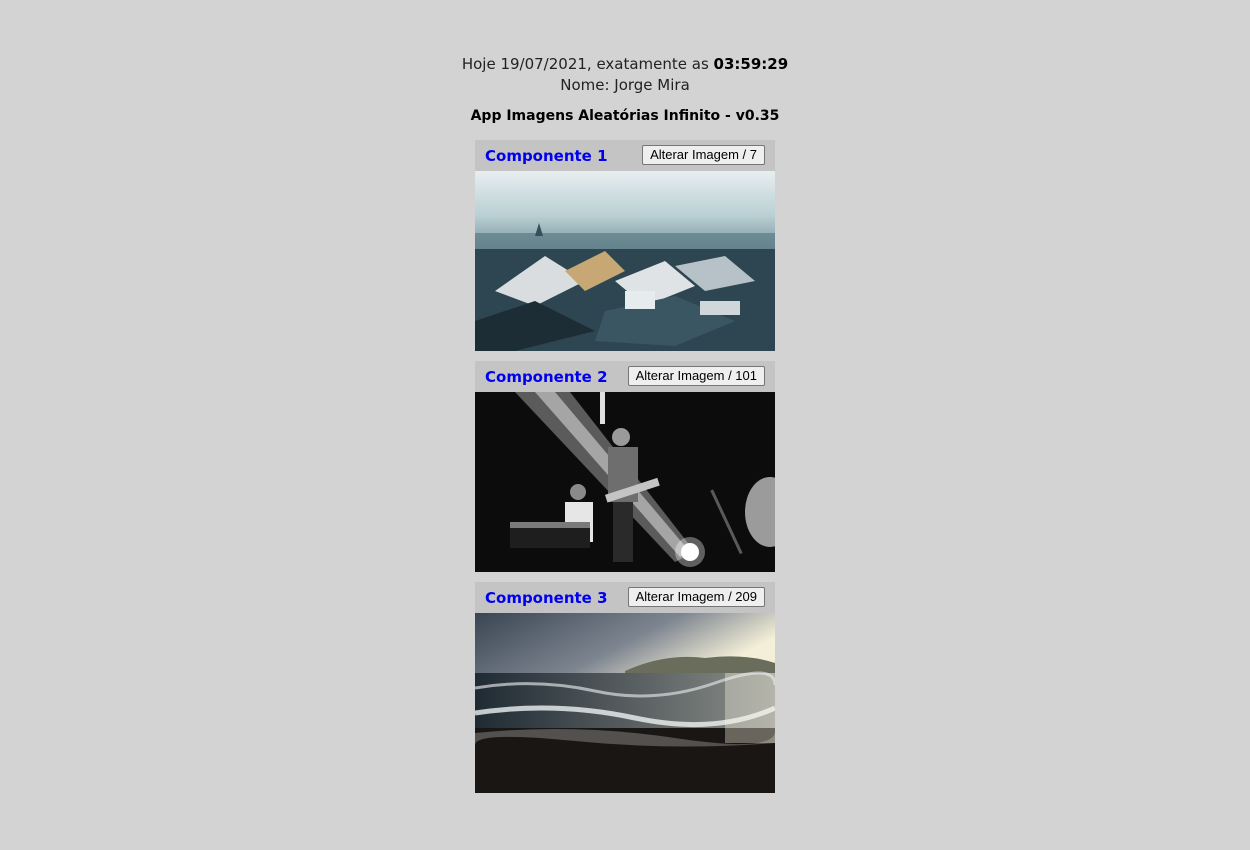 Image resolution: width=1250 pixels, height=850 pixels. Describe the element at coordinates (625, 703) in the screenshot. I see `ocean-beach-sunset-photo` at that location.